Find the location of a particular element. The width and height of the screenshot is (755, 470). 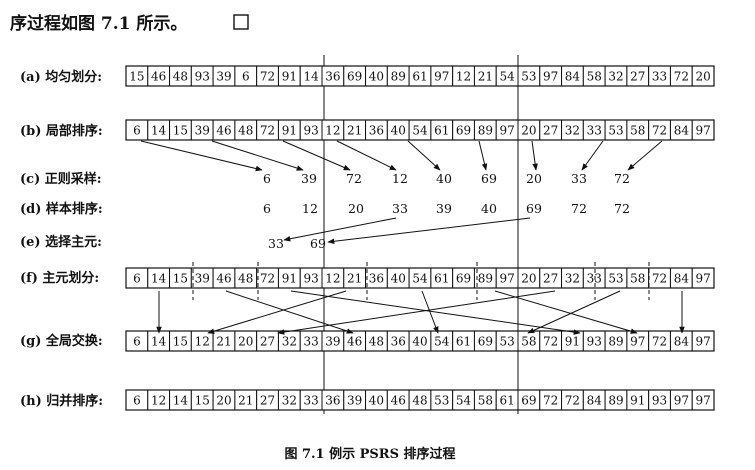

array-cell-value: 61 is located at coordinates (441, 131).